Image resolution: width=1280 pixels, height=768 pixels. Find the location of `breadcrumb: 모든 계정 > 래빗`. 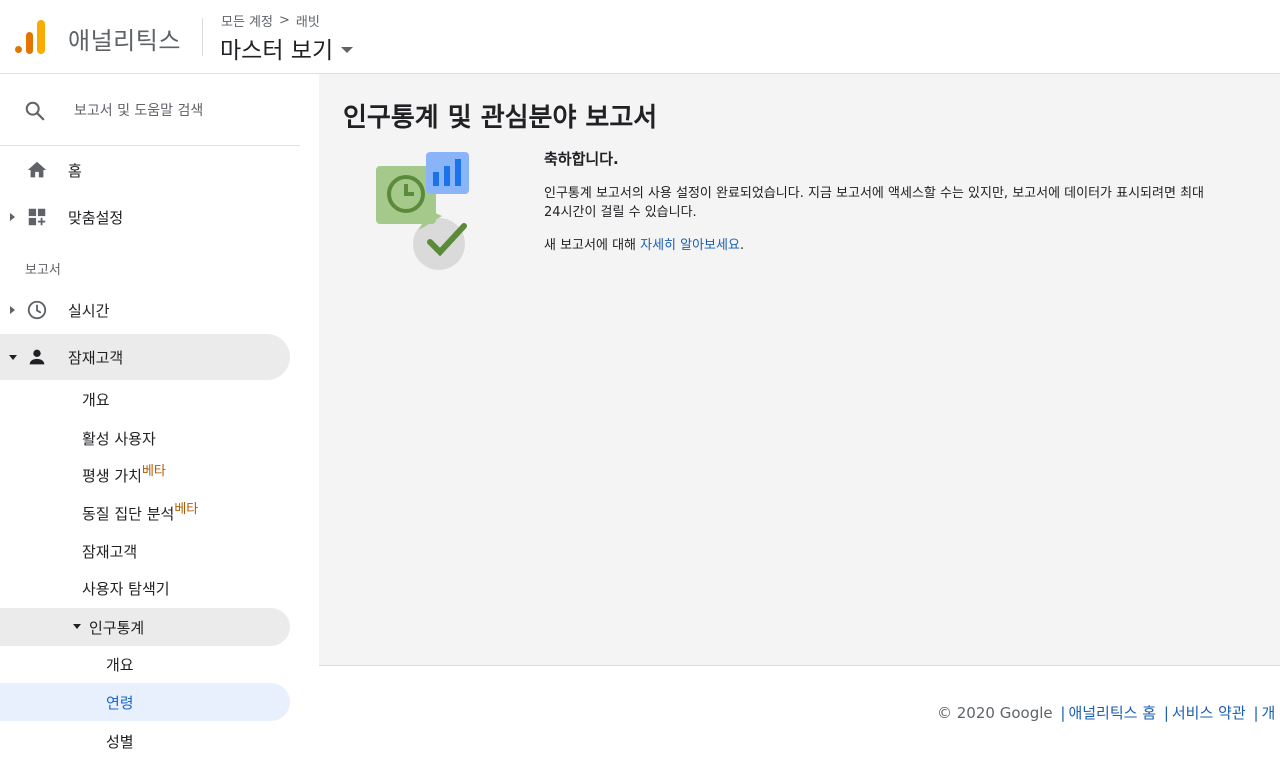

breadcrumb: 모든 계정 > 래빗 is located at coordinates (270, 20).